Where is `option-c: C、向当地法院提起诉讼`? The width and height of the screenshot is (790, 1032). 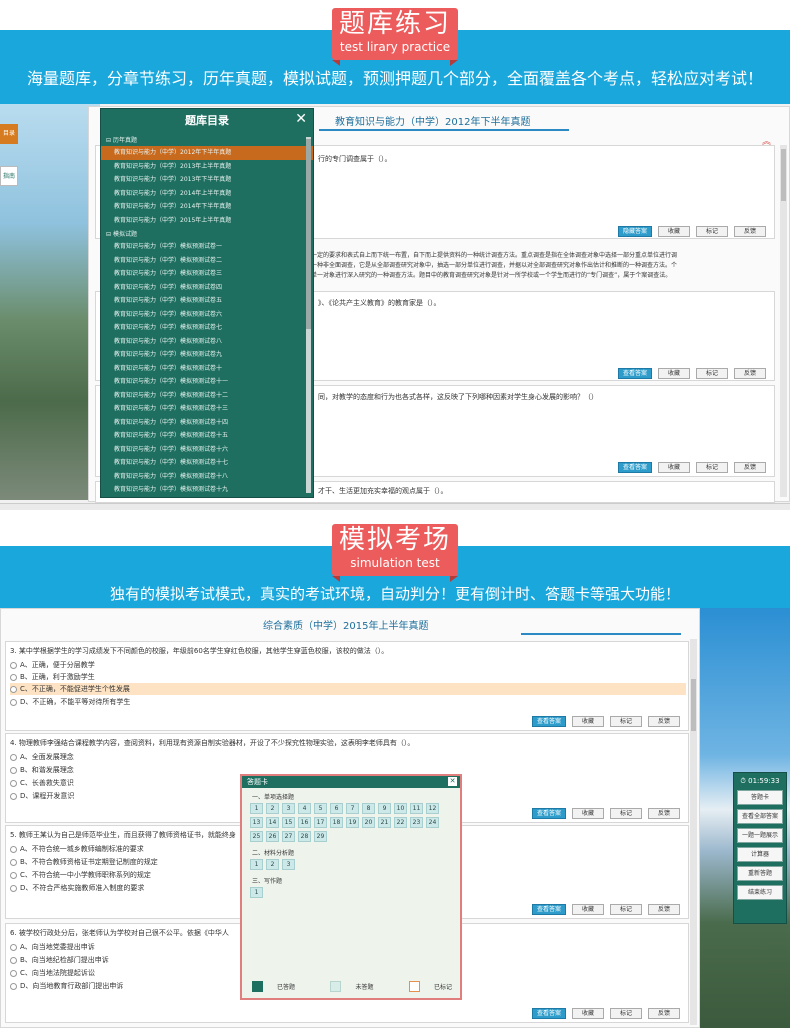
option-c: C、向当地法院提起诉讼 is located at coordinates (52, 973).